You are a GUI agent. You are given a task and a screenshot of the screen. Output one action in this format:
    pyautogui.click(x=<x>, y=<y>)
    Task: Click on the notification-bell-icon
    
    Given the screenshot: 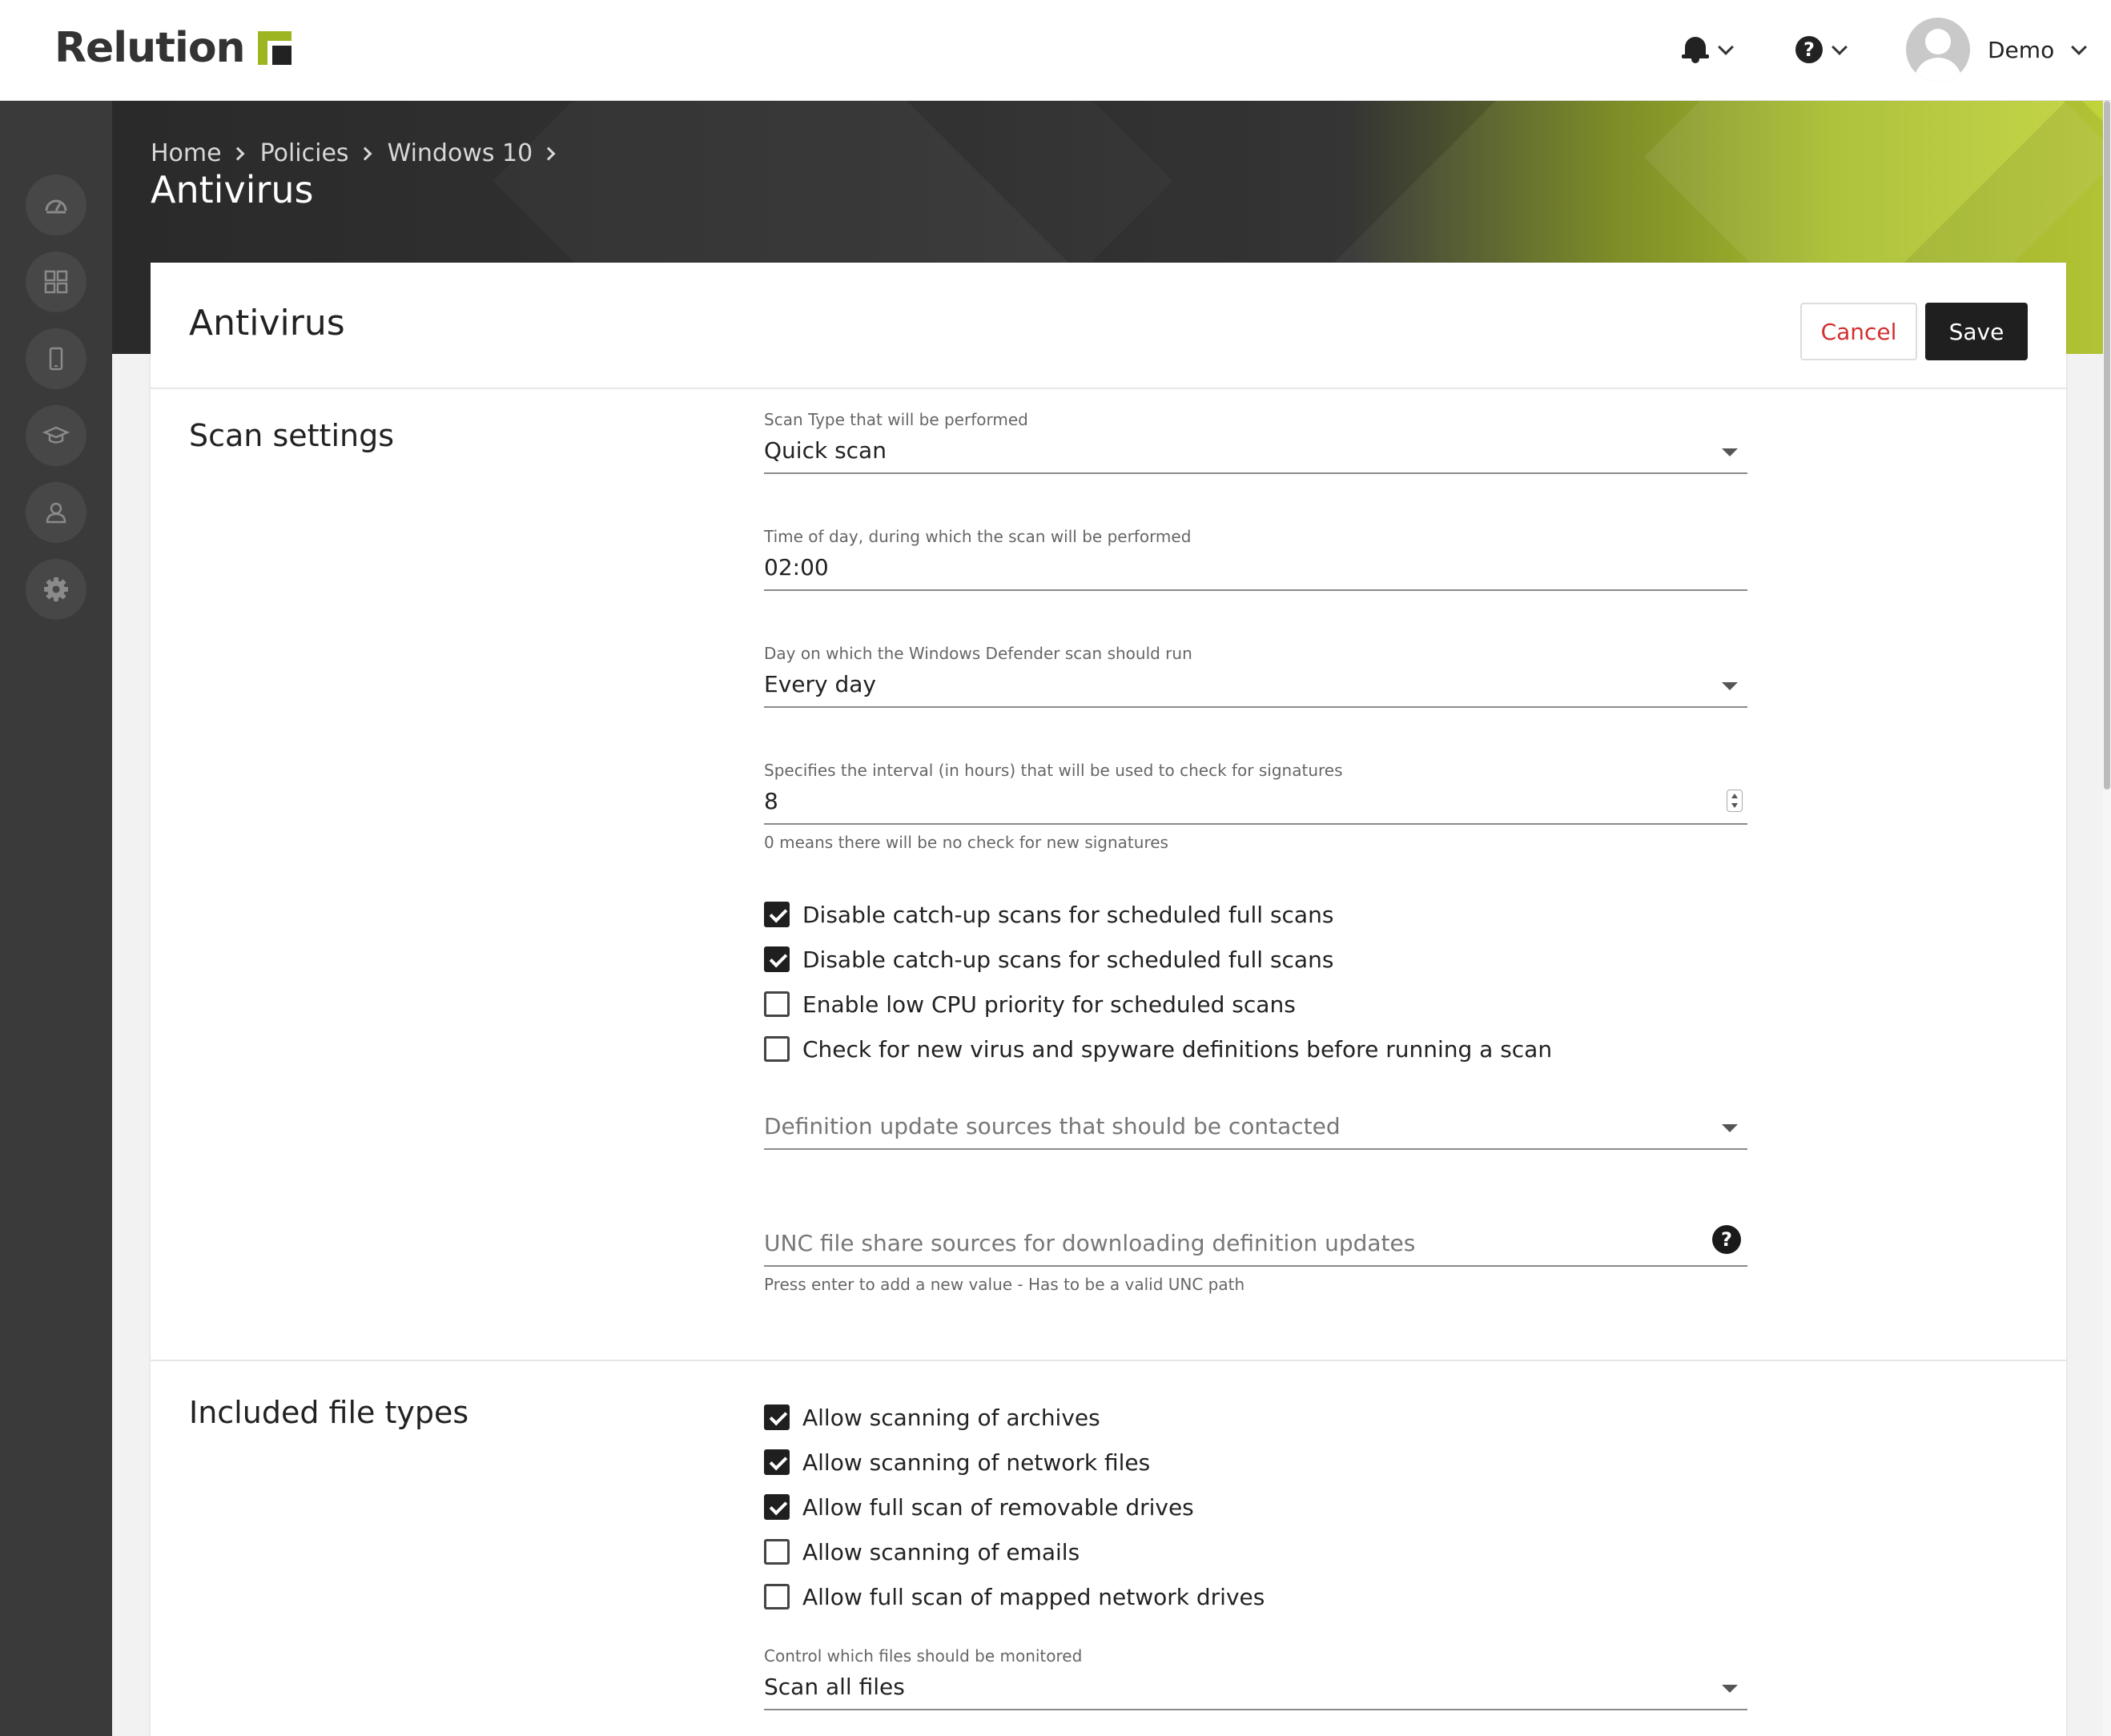 What is the action you would take?
    pyautogui.click(x=1696, y=50)
    